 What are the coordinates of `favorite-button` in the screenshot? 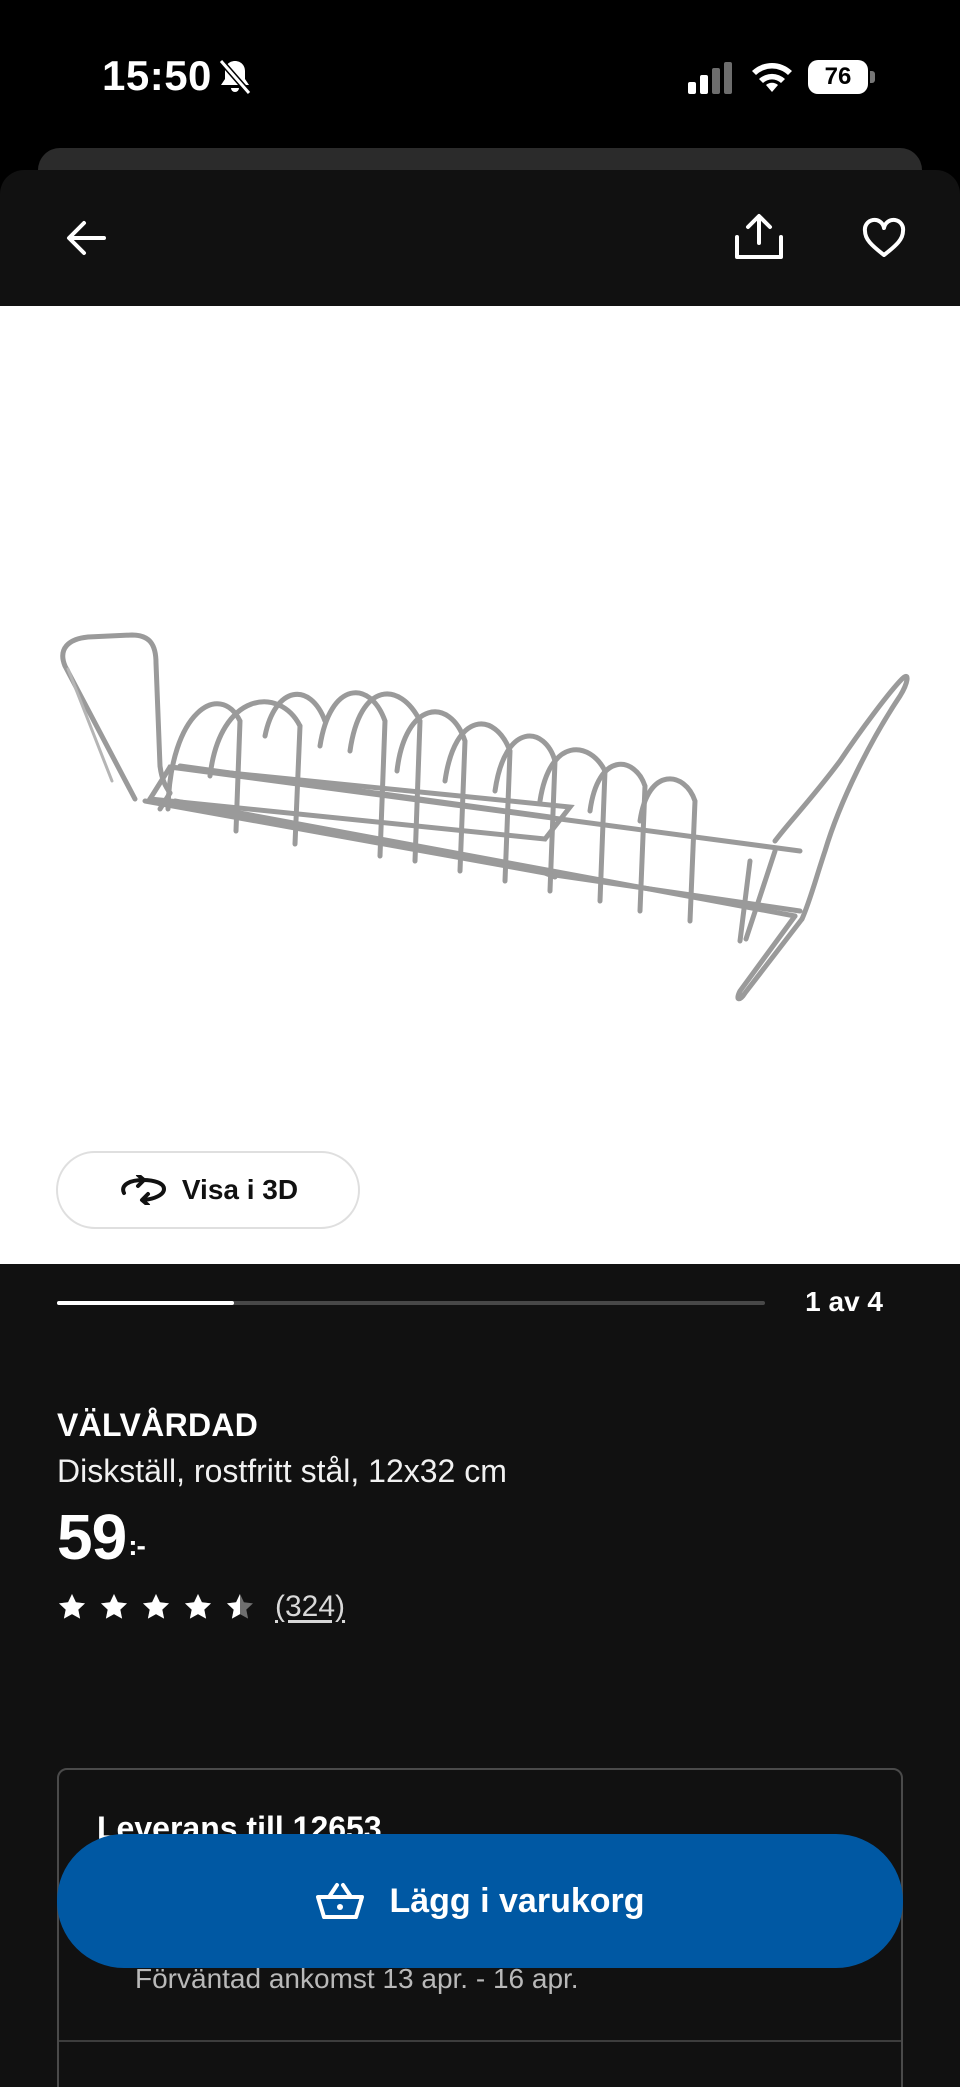 It's located at (884, 238).